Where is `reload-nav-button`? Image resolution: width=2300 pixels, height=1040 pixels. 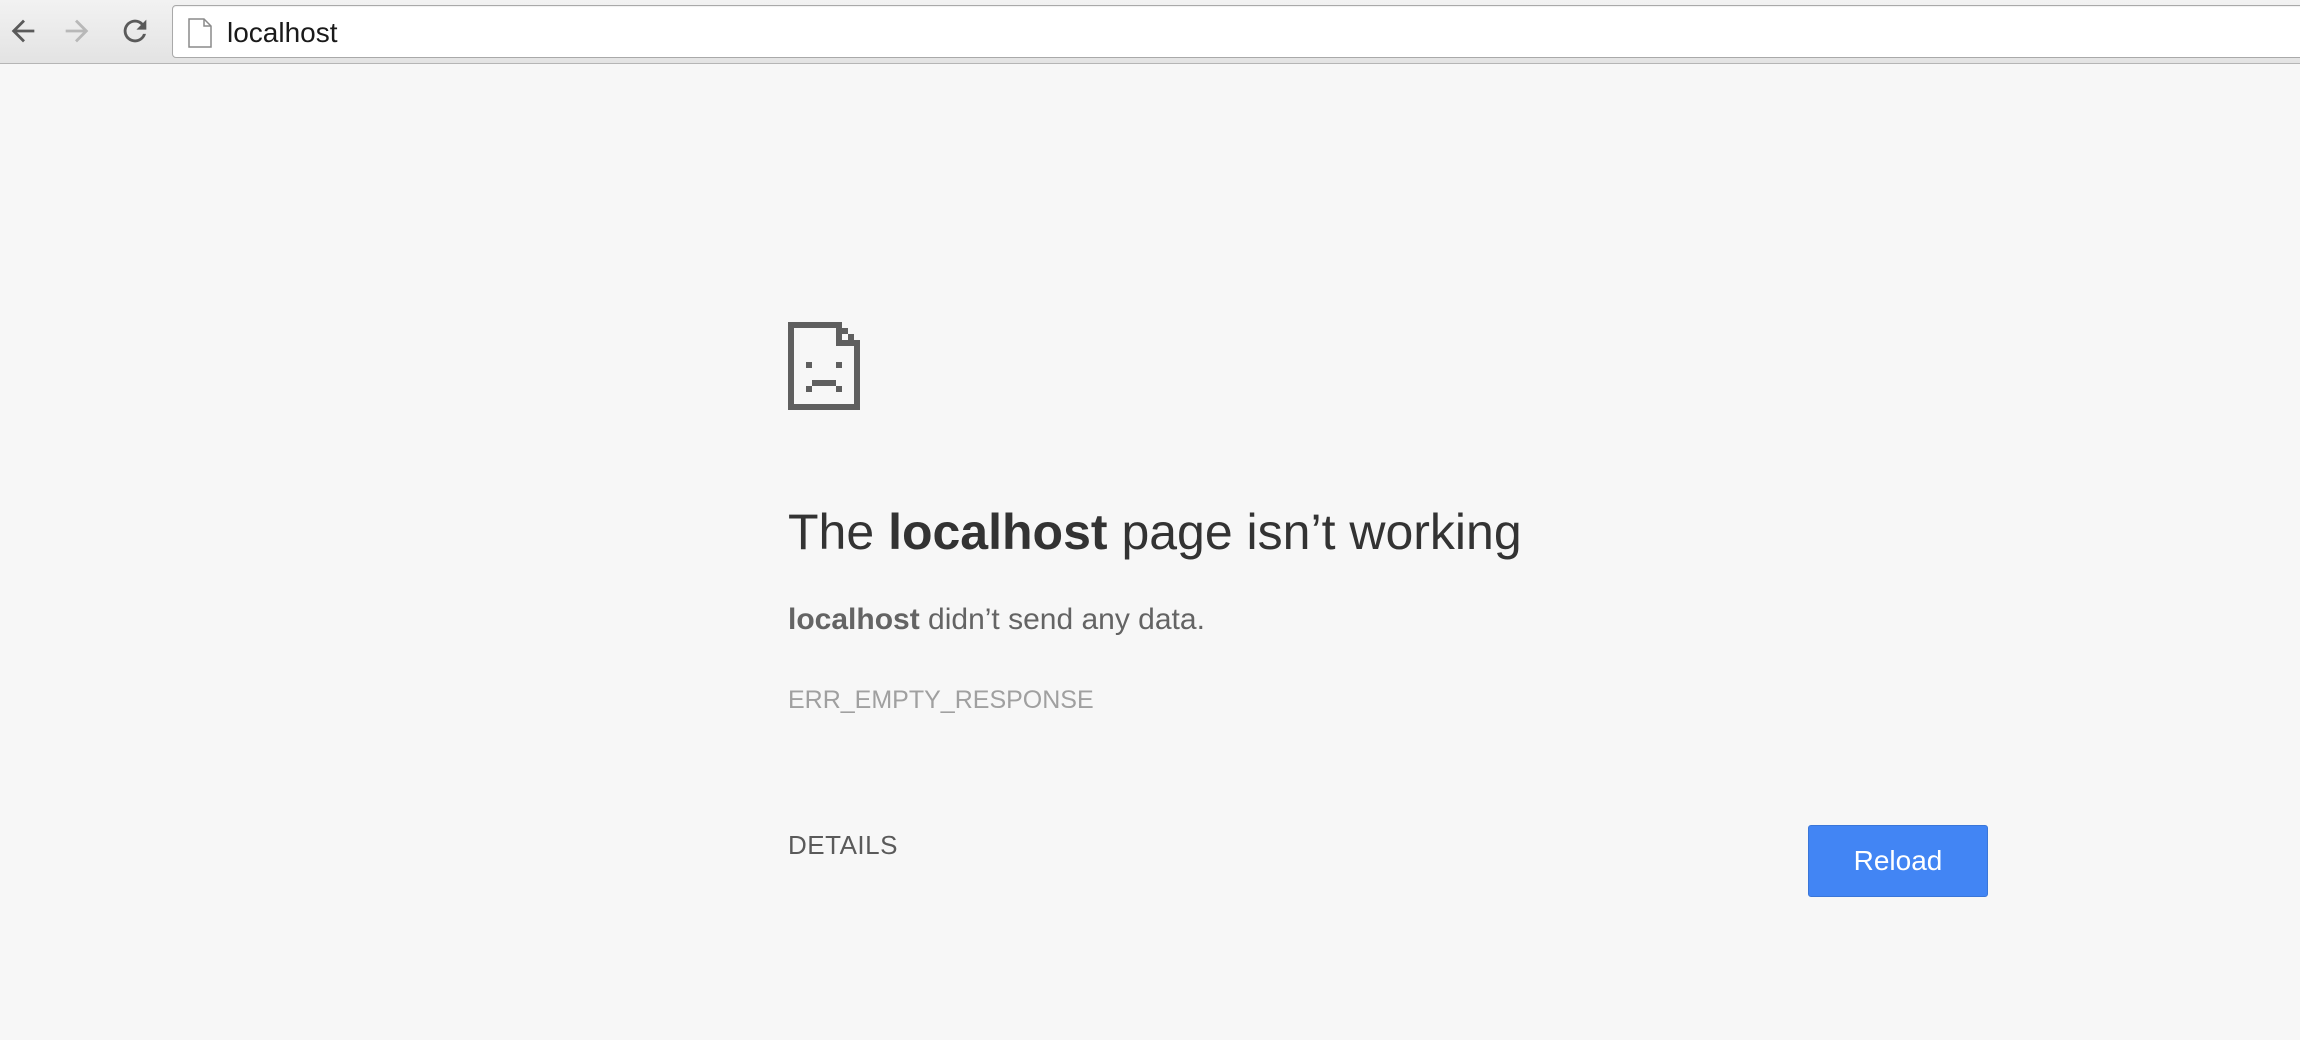 reload-nav-button is located at coordinates (135, 31).